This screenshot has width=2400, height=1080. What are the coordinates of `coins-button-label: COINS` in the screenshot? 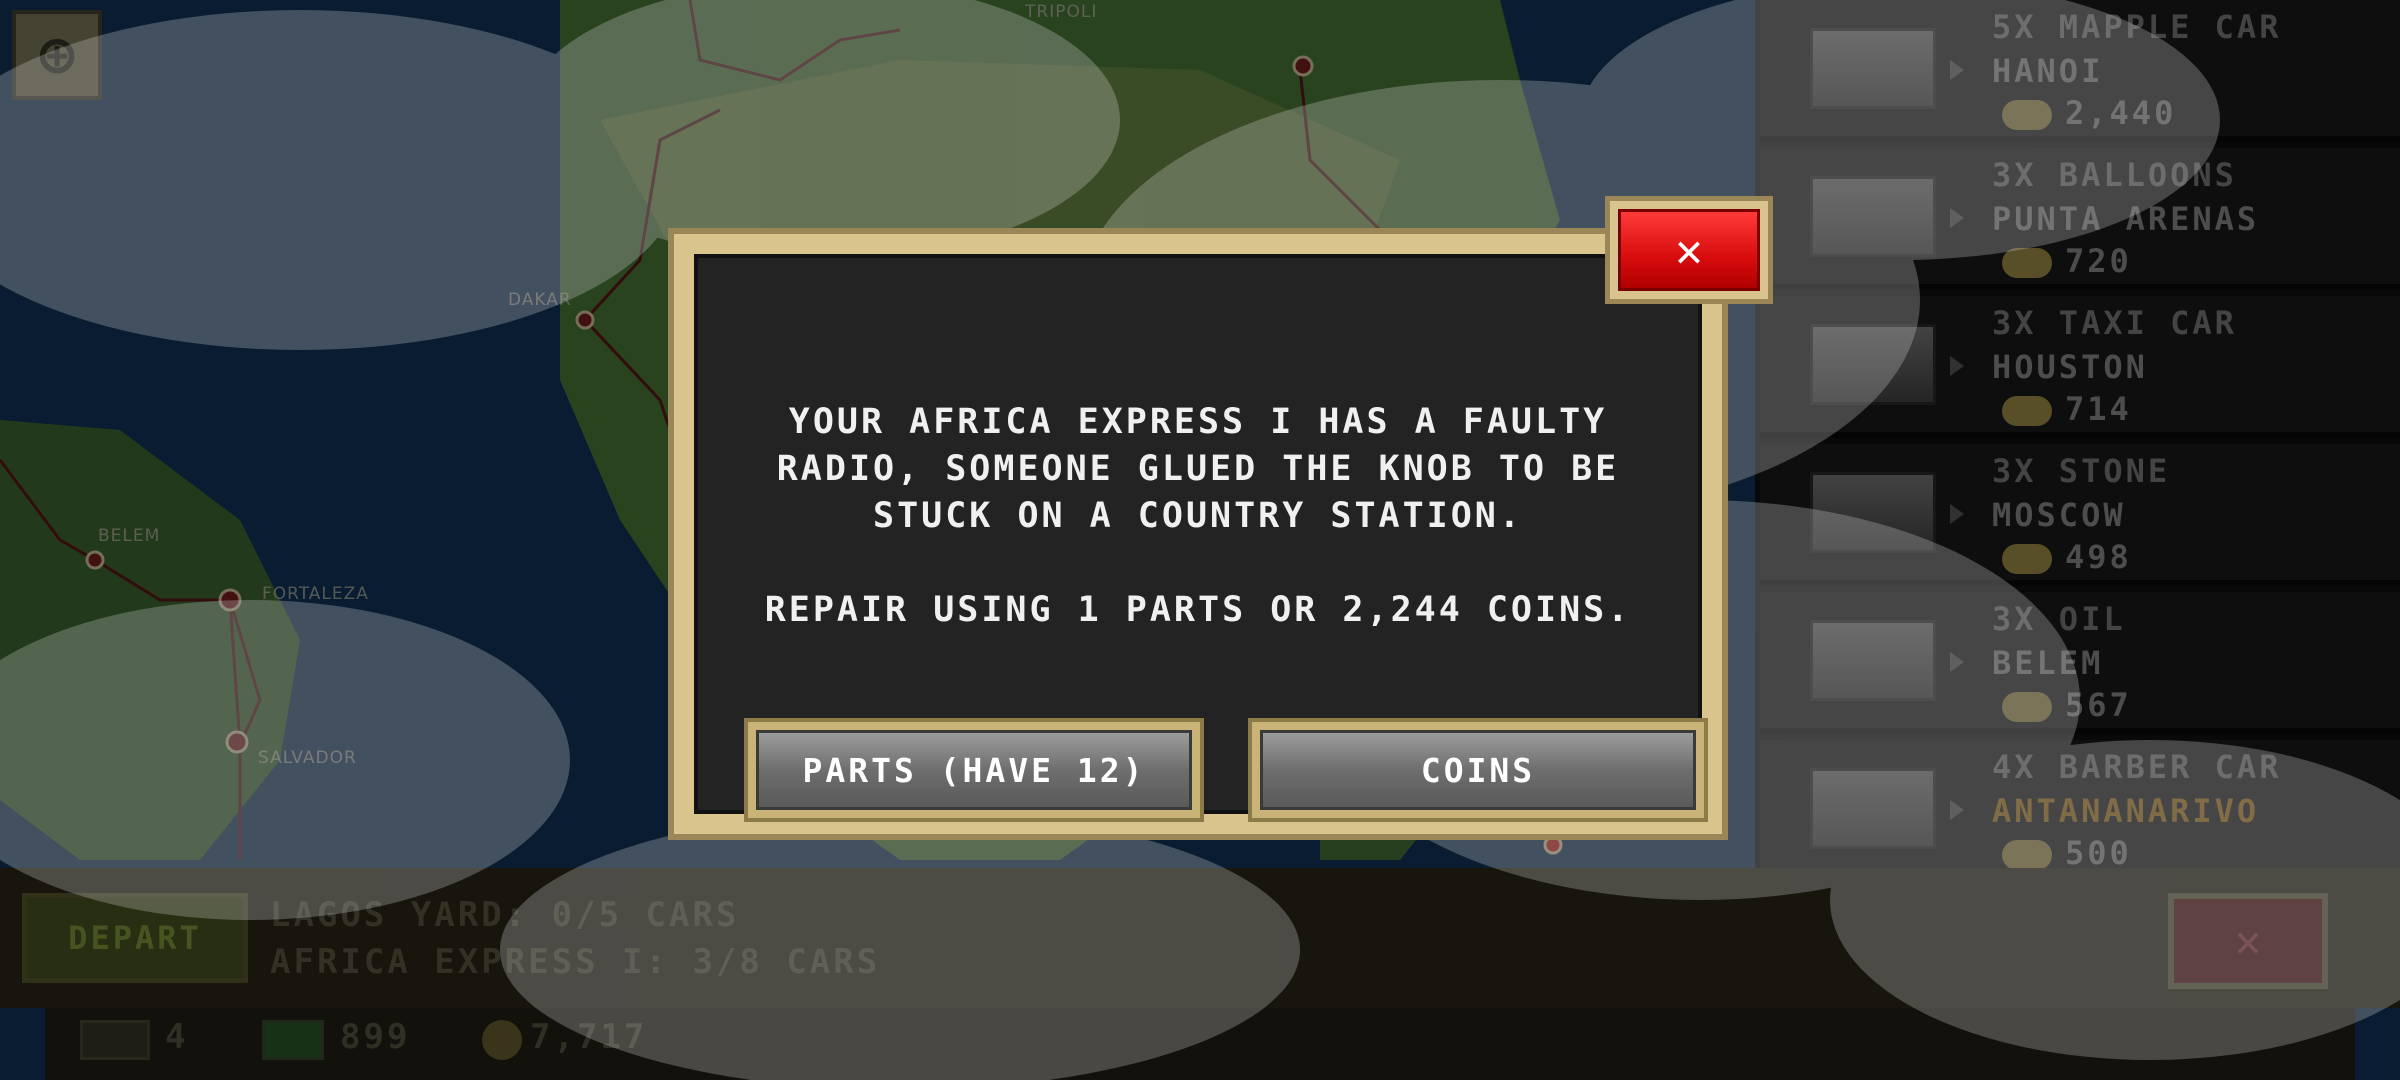 It's located at (1478, 770).